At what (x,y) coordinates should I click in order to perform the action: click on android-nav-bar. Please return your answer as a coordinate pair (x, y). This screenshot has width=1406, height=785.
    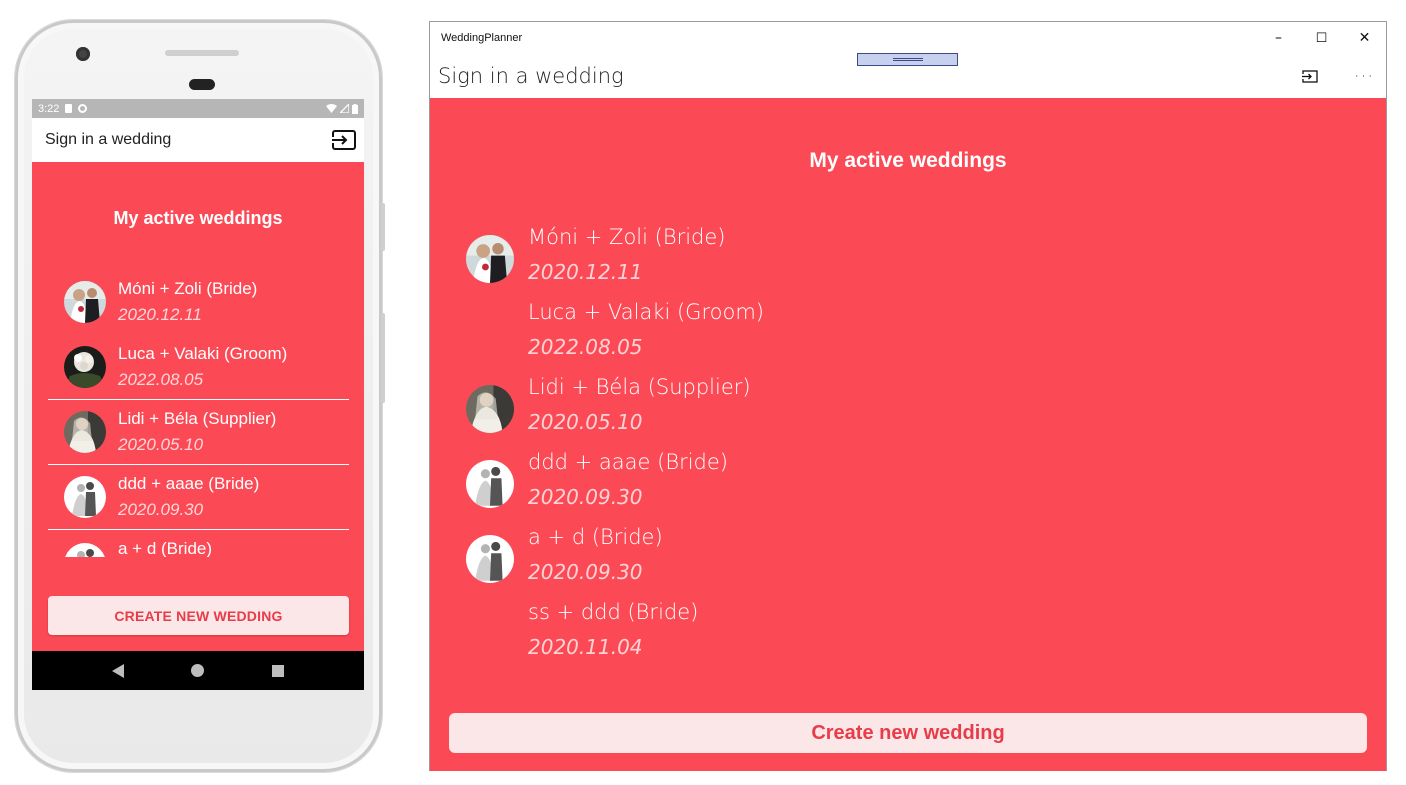
    Looking at the image, I should click on (198, 670).